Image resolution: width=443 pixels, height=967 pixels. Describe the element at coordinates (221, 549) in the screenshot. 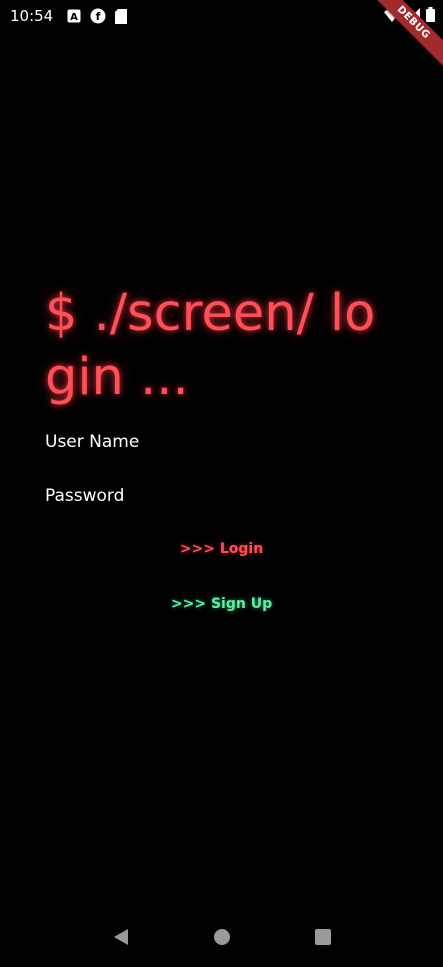

I see `login-button: >>> Login` at that location.